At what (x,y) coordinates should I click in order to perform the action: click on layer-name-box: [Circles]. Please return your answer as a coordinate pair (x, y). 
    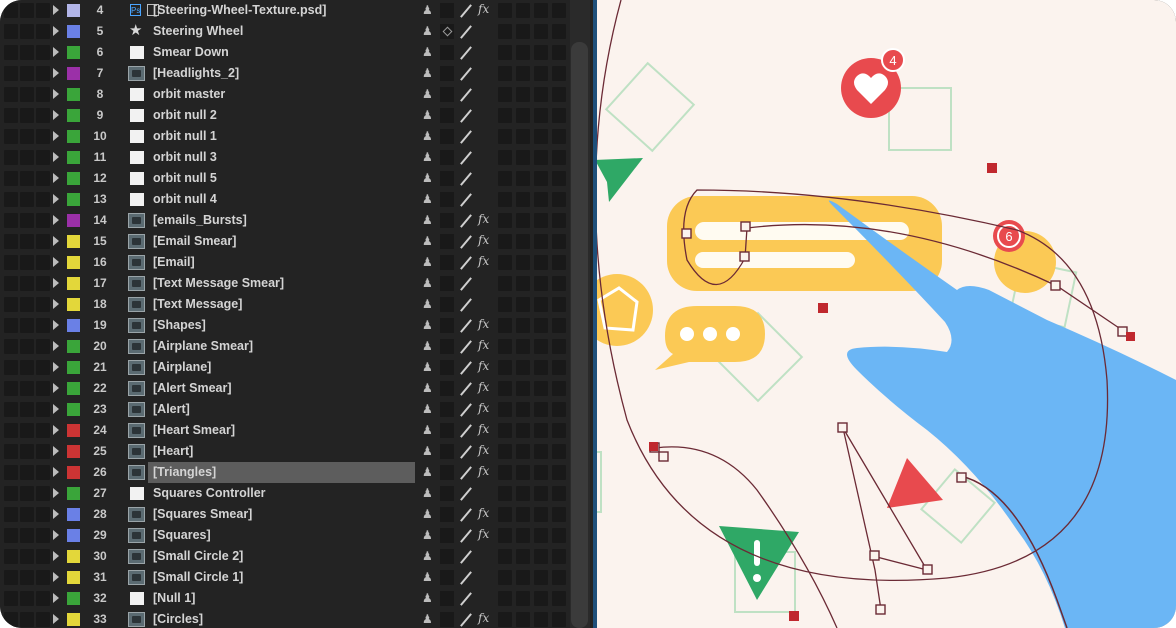
    Looking at the image, I should click on (281, 618).